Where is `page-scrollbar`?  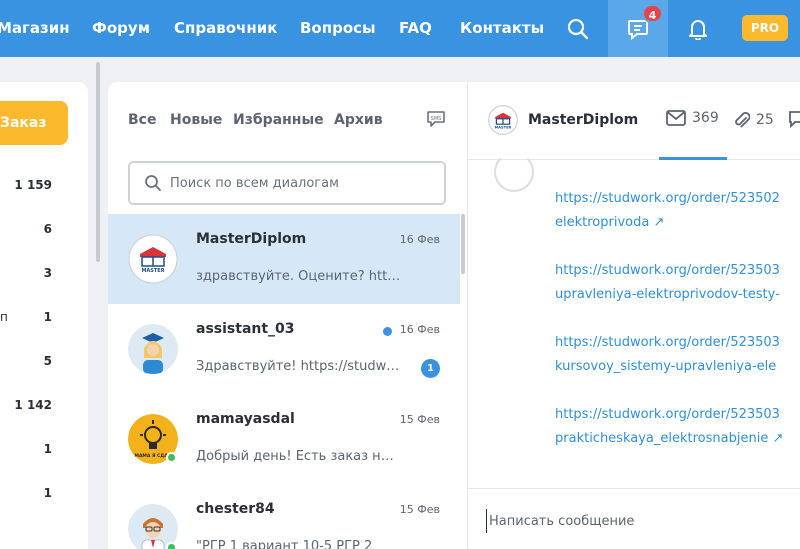
page-scrollbar is located at coordinates (98, 162).